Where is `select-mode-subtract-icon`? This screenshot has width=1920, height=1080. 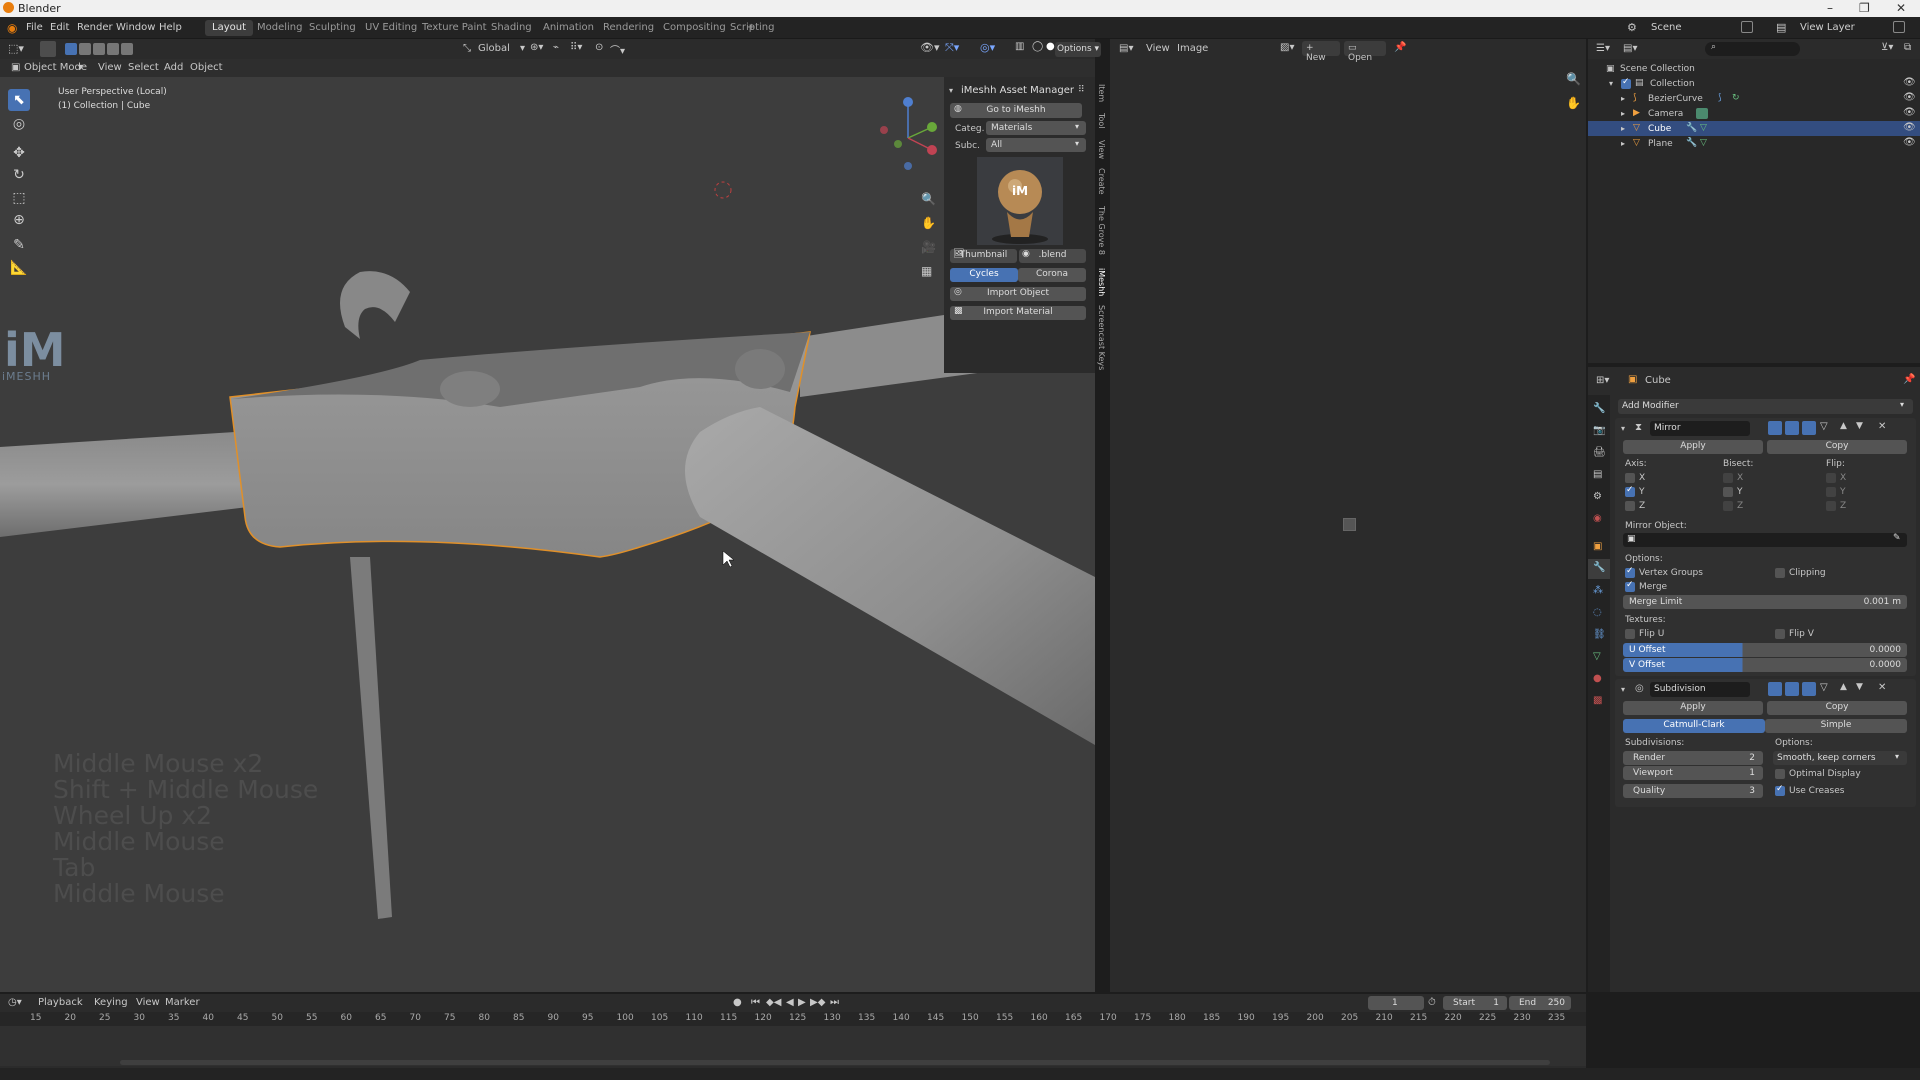
select-mode-subtract-icon is located at coordinates (99, 49).